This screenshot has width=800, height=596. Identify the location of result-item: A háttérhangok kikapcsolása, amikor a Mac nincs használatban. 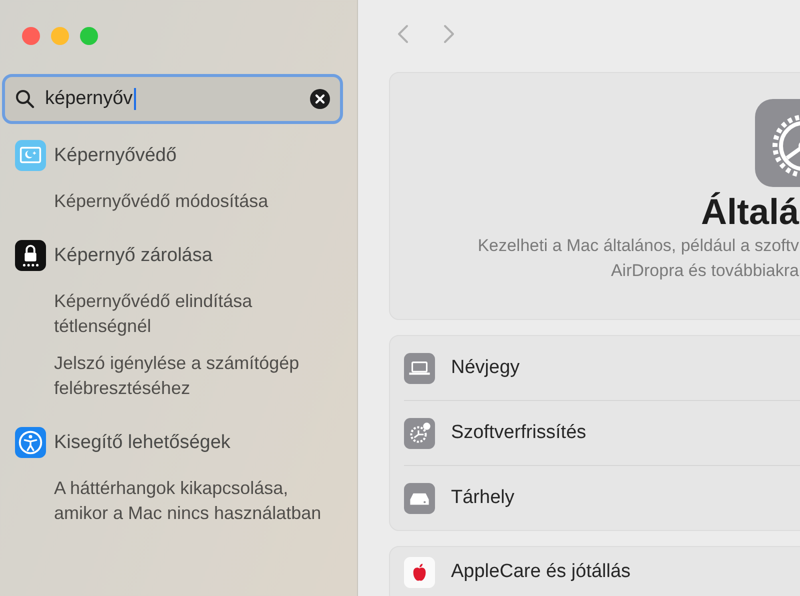
(190, 501).